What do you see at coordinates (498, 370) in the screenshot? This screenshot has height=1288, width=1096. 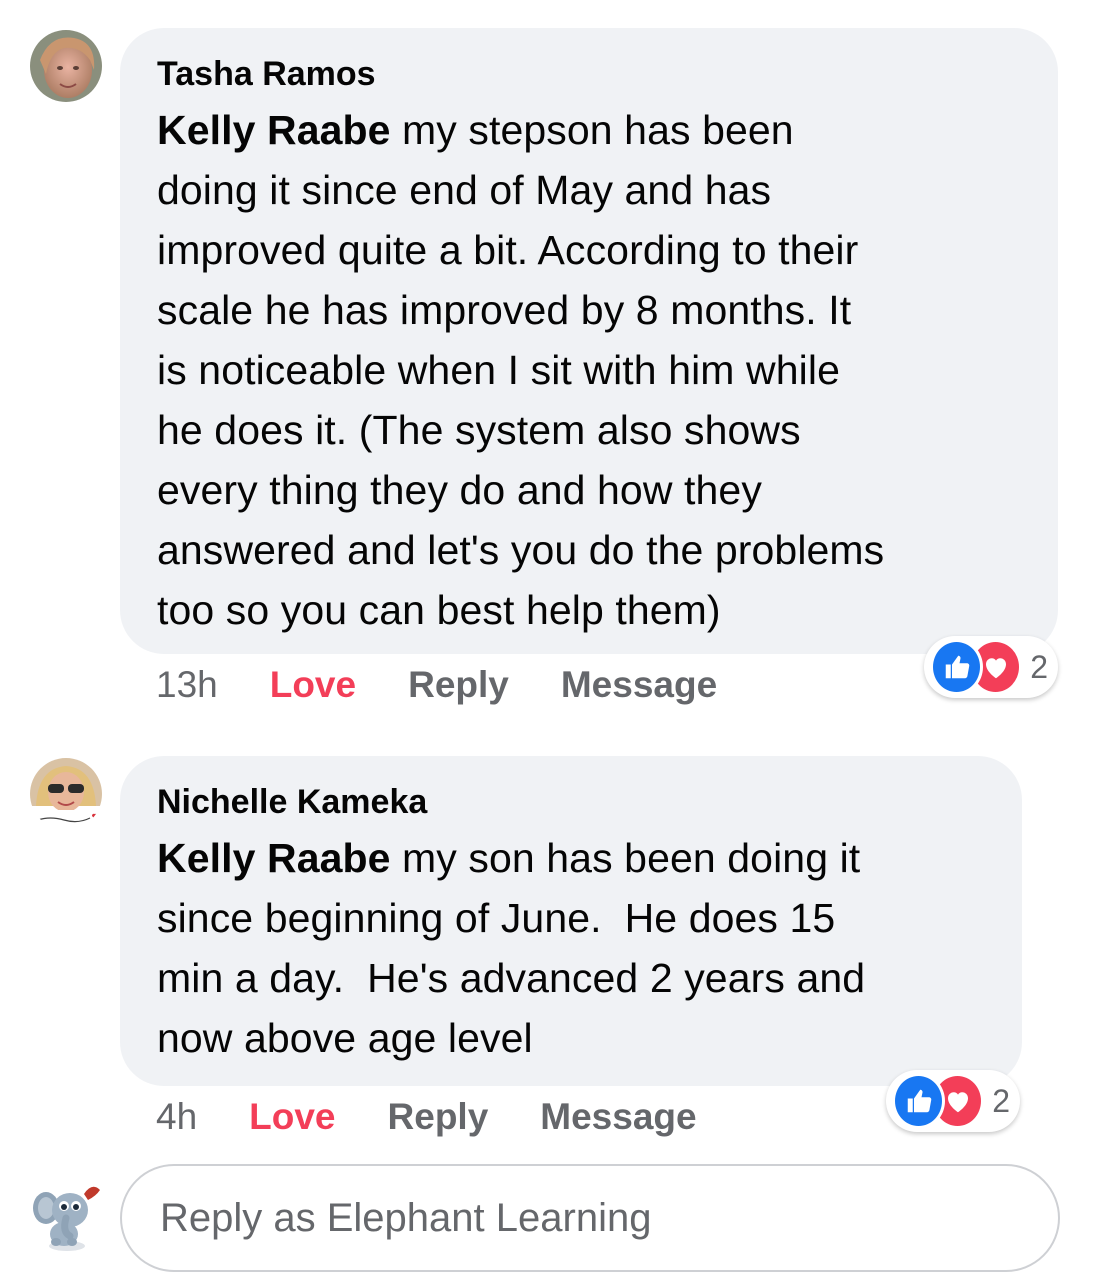 I see `comment-line: is noticeable when I sit with him while` at bounding box center [498, 370].